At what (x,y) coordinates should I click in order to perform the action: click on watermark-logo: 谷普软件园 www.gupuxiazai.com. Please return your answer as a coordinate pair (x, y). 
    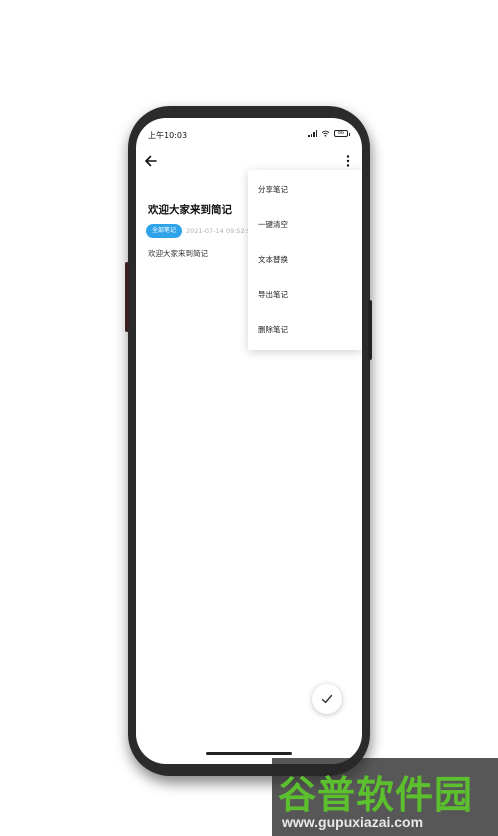
    Looking at the image, I should click on (385, 797).